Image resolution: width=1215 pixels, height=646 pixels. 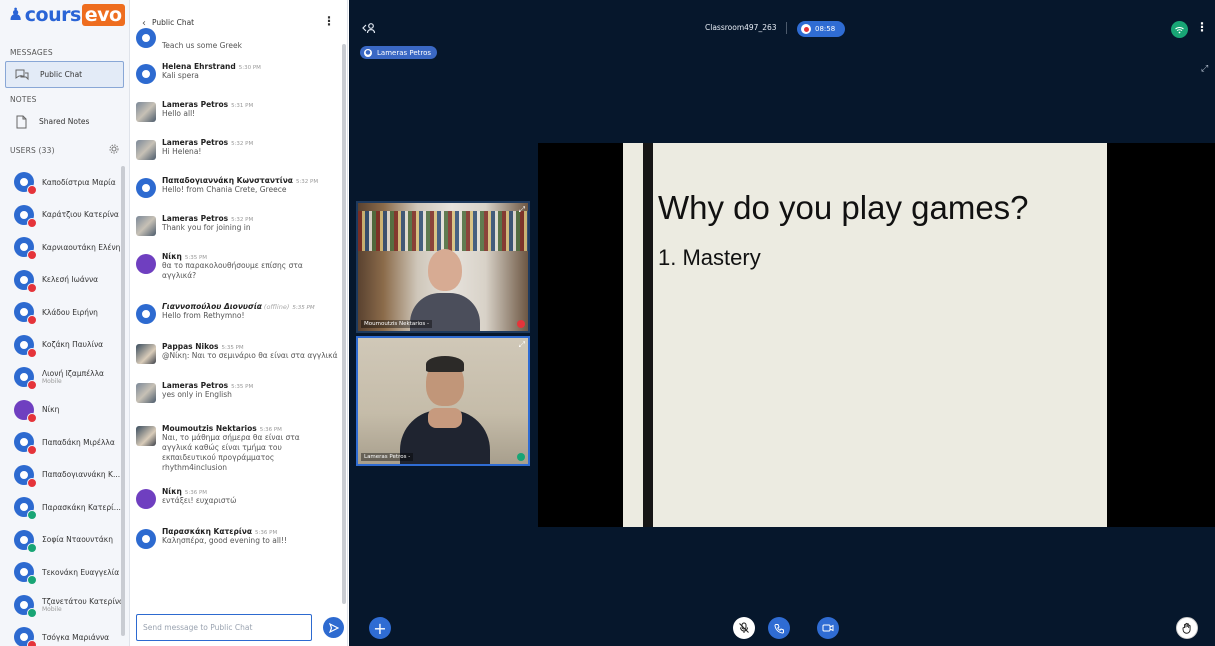 I want to click on users-section-title: USERS (33), so click(x=64, y=150).